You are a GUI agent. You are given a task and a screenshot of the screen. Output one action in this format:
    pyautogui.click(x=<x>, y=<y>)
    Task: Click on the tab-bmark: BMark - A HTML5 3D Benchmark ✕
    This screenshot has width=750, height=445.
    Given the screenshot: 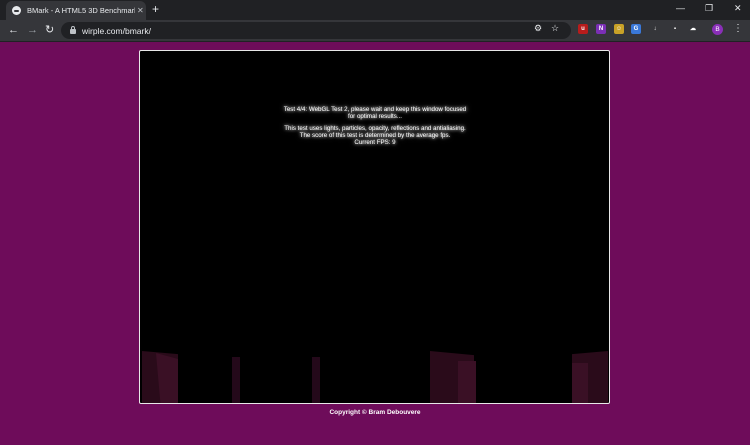 What is the action you would take?
    pyautogui.click(x=76, y=10)
    